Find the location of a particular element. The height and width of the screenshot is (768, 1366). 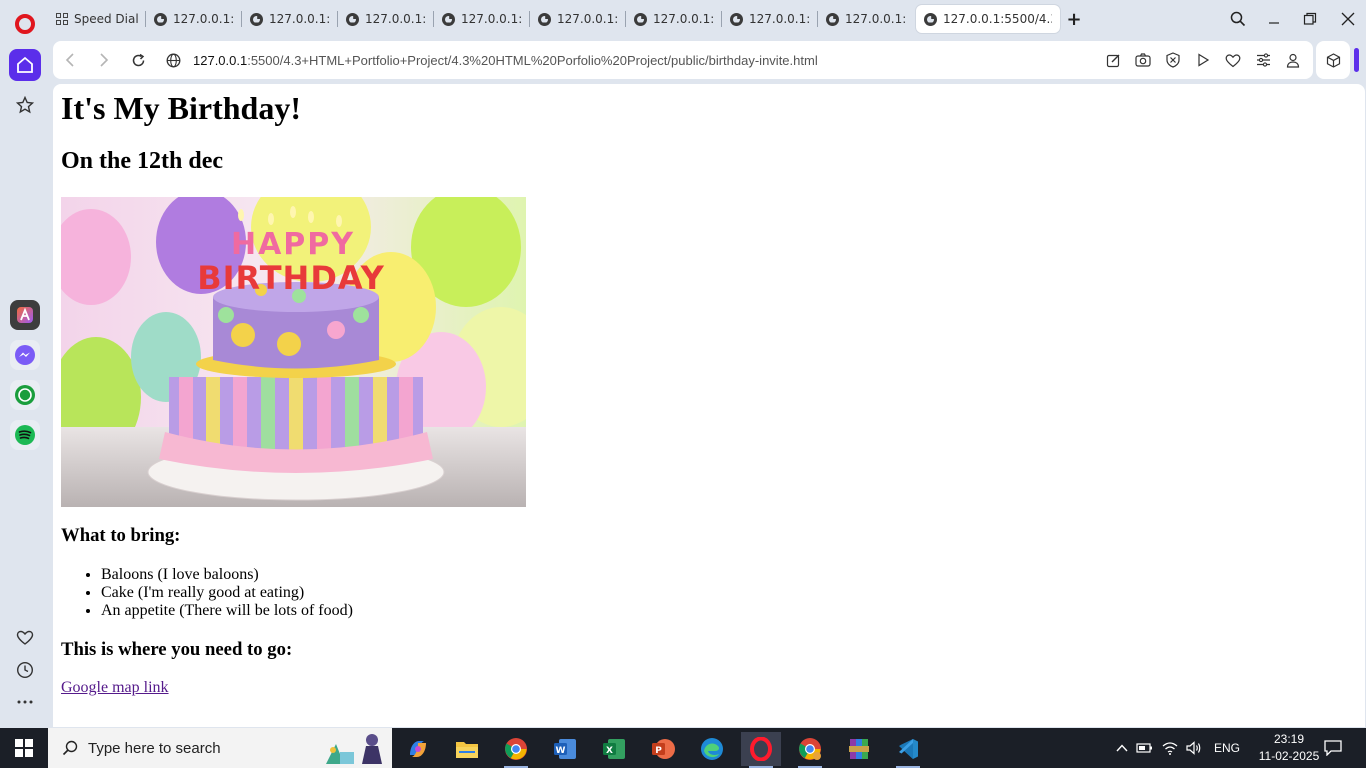

taskbar-copilot is located at coordinates (418, 749).